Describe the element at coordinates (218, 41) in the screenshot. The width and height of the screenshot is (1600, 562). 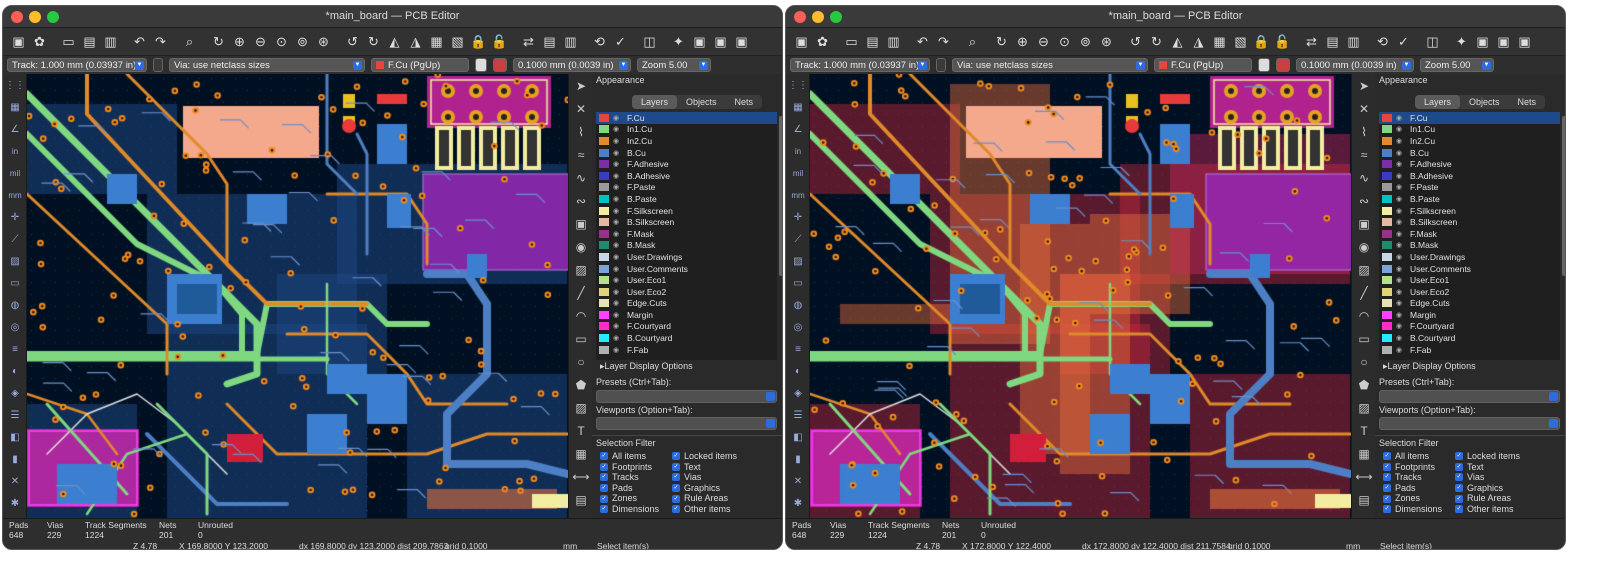
I see `refresh-icon: ↻` at that location.